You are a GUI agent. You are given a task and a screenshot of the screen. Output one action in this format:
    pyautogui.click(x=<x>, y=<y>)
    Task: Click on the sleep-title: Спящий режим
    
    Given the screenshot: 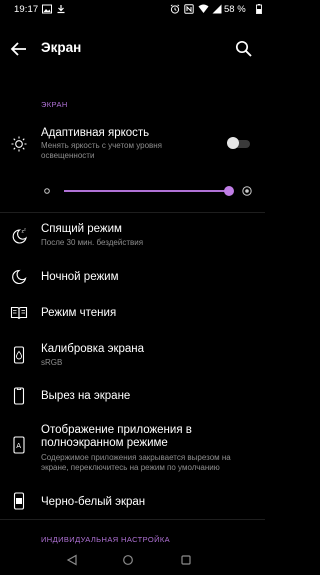 What is the action you would take?
    pyautogui.click(x=81, y=229)
    